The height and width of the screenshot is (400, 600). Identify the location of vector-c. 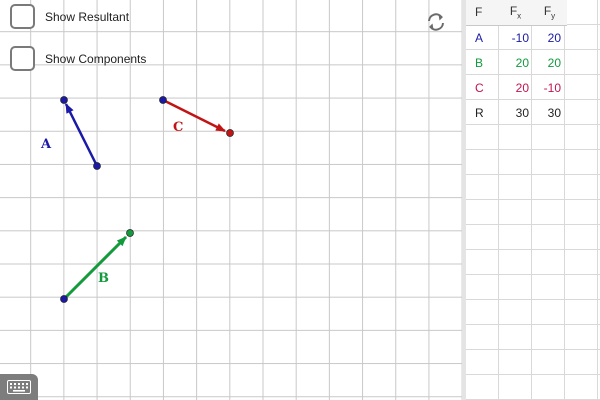
(196, 116).